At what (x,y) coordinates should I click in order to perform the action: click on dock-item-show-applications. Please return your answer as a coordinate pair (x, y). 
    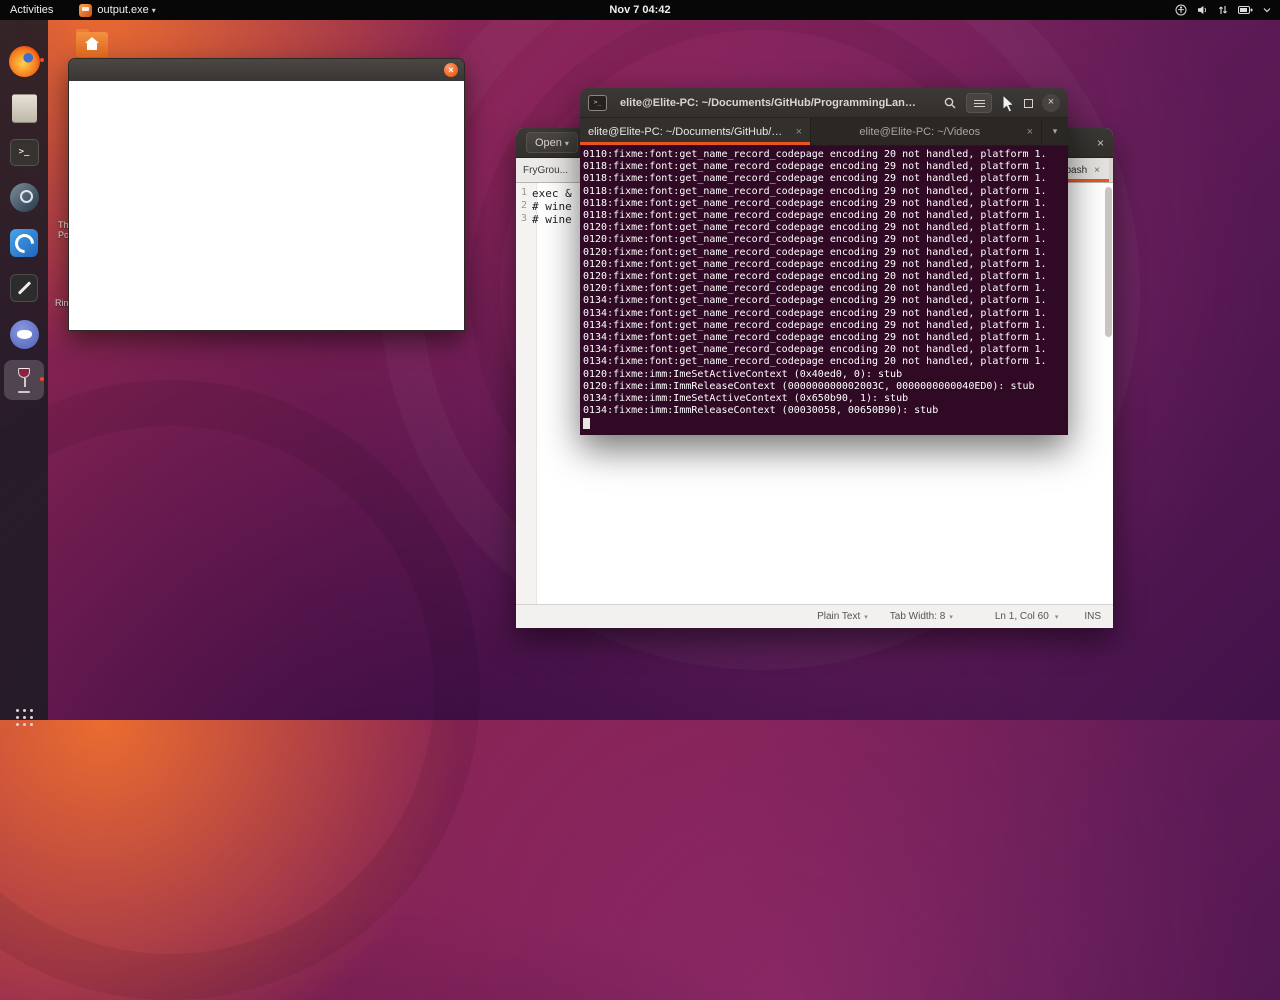
    Looking at the image, I should click on (24, 717).